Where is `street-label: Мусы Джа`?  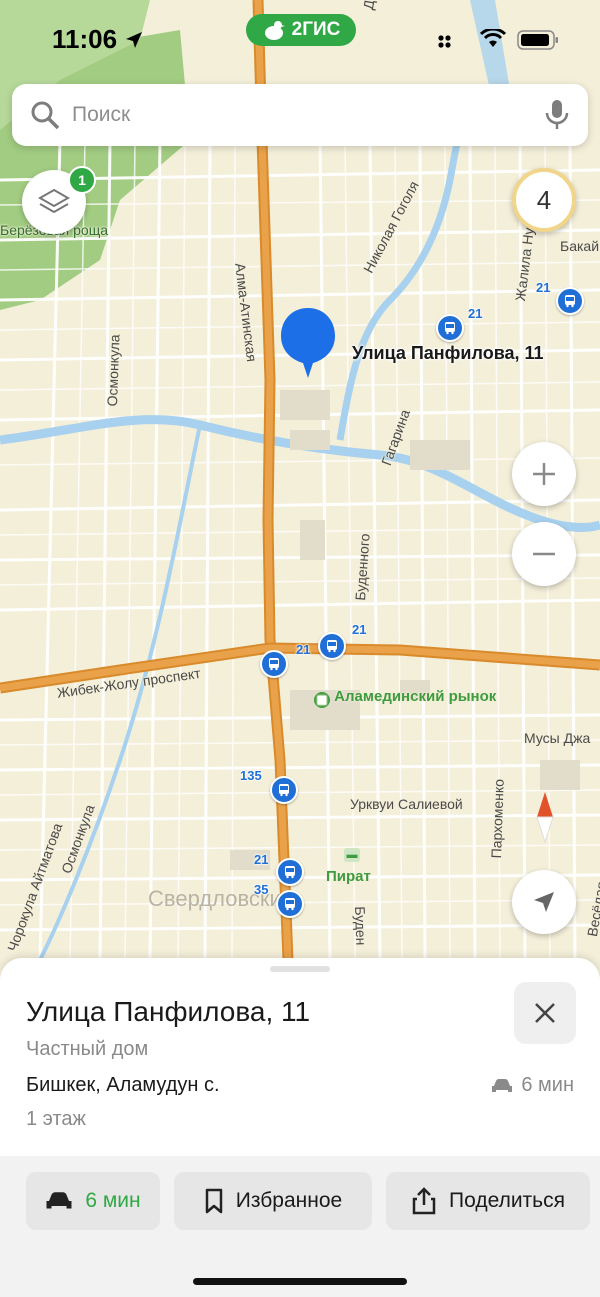 street-label: Мусы Джа is located at coordinates (557, 738).